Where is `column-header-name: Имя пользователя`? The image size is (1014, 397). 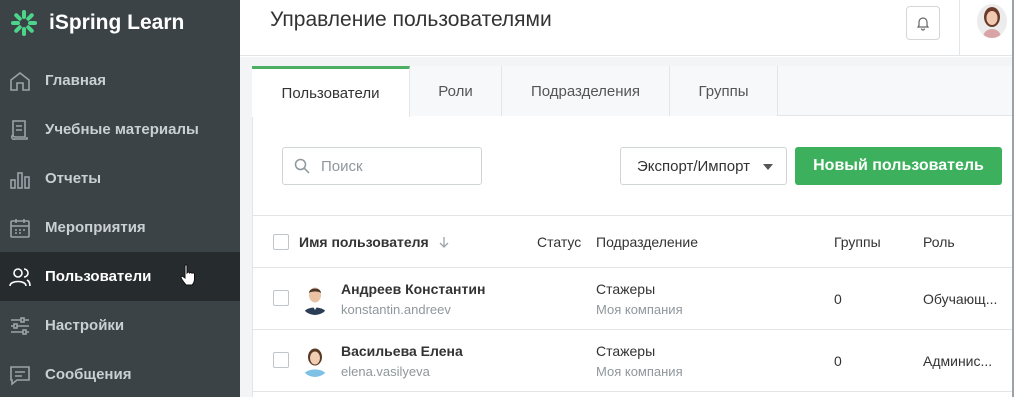 column-header-name: Имя пользователя is located at coordinates (374, 242).